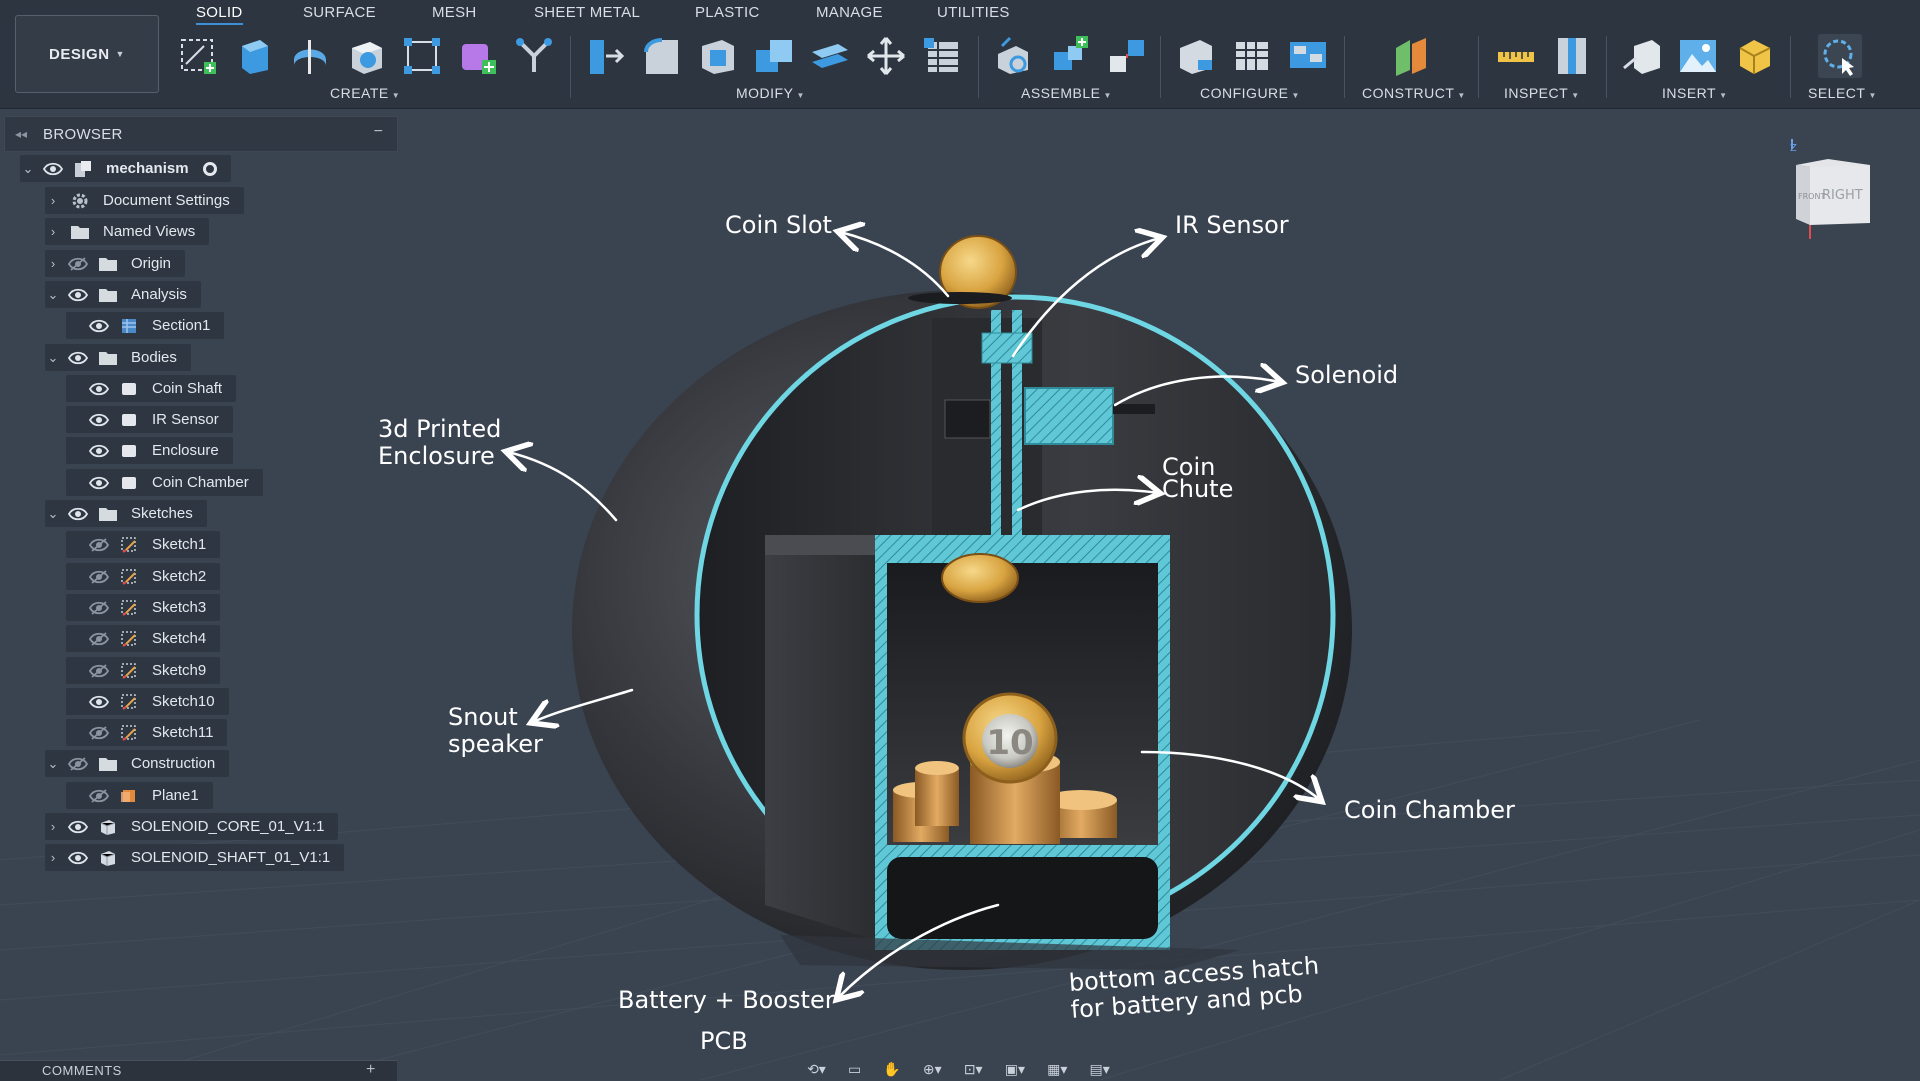 The width and height of the screenshot is (1920, 1081). Describe the element at coordinates (1414, 93) in the screenshot. I see `group-construct: CONSTRUCT ▼` at that location.